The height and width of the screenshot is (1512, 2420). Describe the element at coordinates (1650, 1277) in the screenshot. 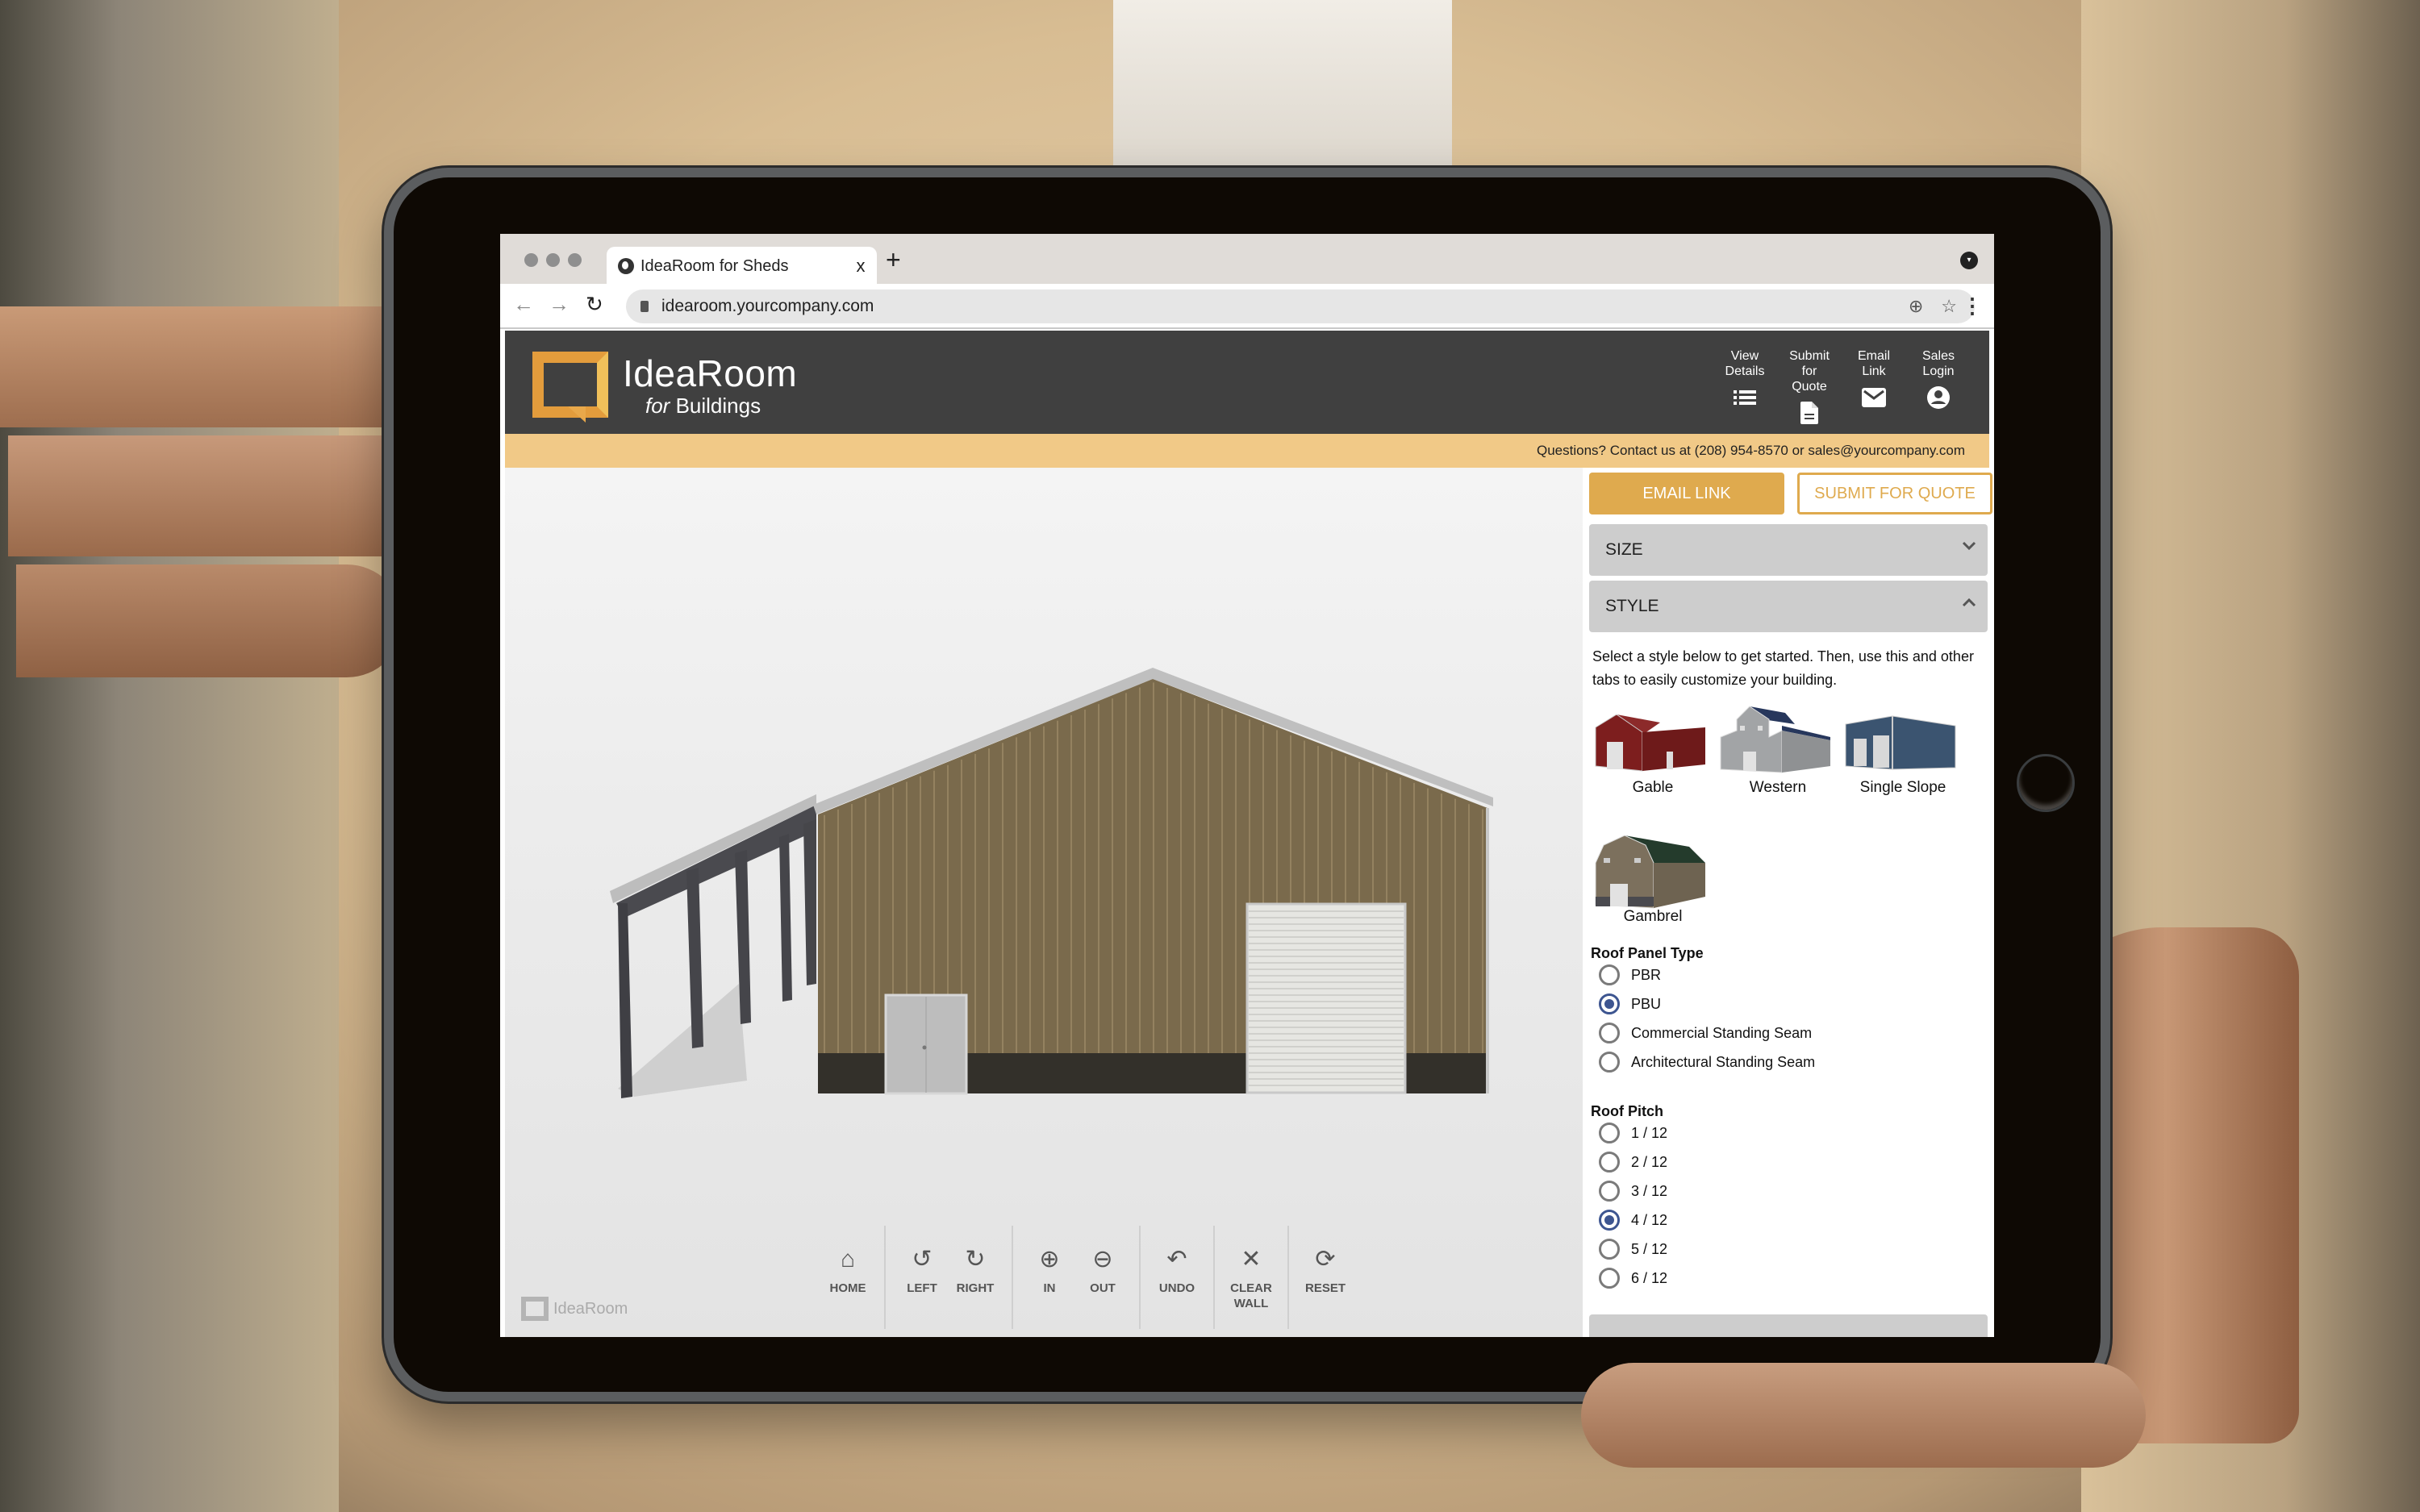

I see `roof-pitch-option-label: 6 / 12` at that location.